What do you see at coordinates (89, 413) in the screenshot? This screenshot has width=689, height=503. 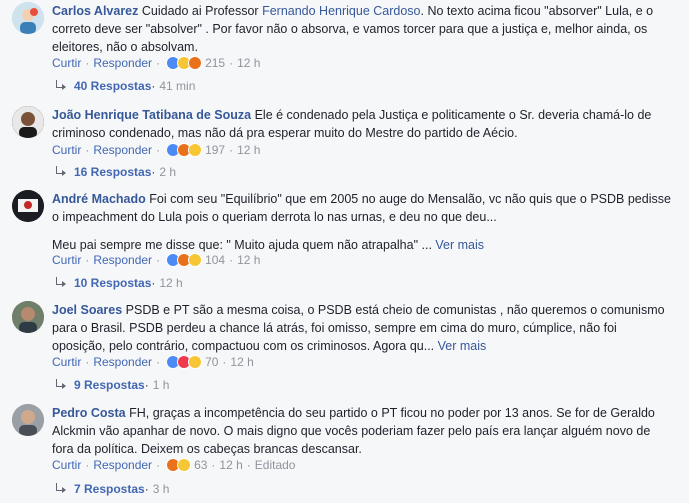 I see `comment-author: Pedro Costa` at bounding box center [89, 413].